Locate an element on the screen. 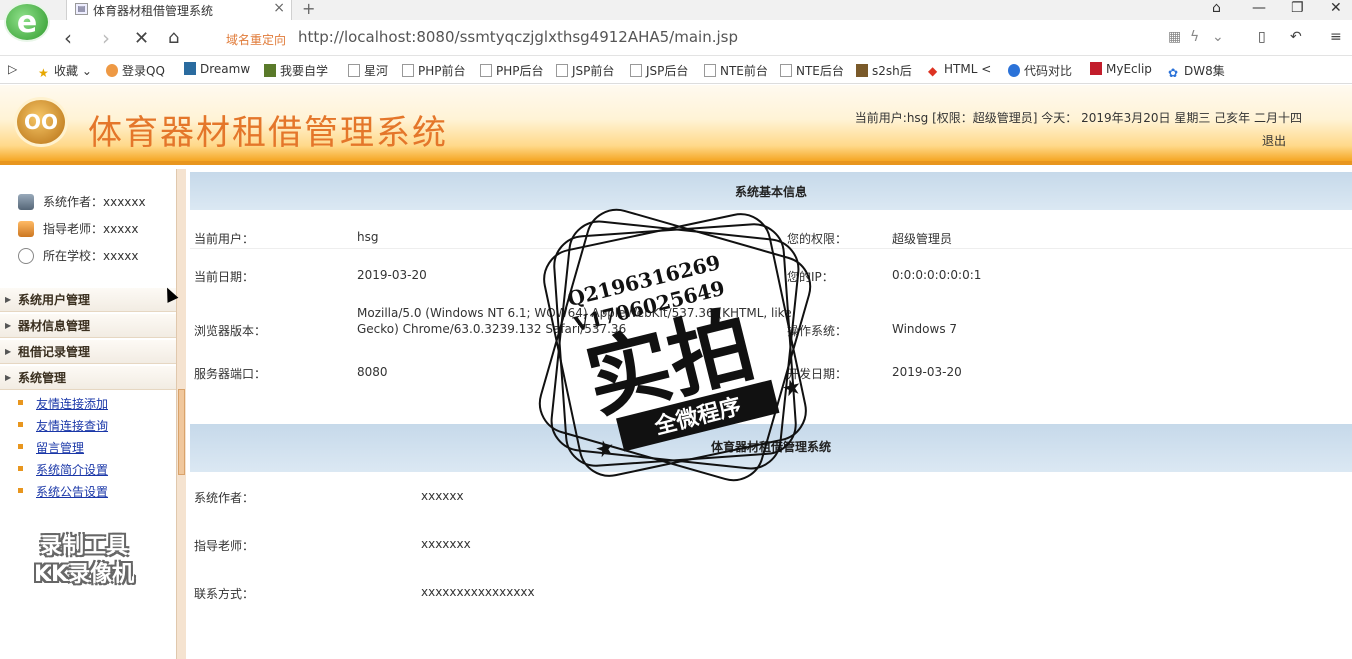 The image size is (1352, 659). bookmark-item: NTE前台 is located at coordinates (736, 70).